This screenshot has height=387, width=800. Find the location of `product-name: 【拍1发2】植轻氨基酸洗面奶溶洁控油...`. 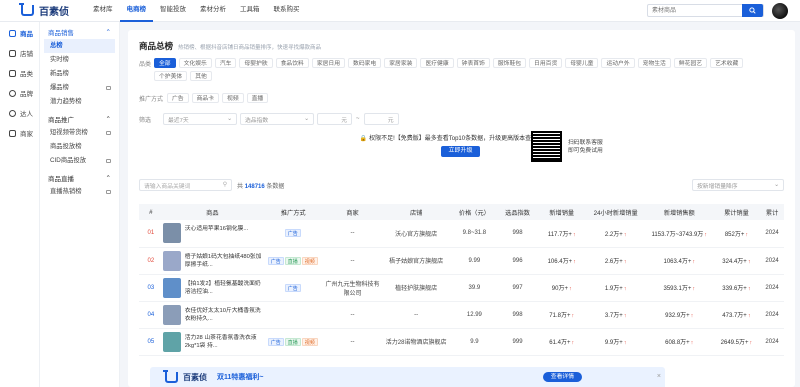

product-name: 【拍1发2】植轻氨基酸洗面奶溶洁控油... is located at coordinates (223, 288).